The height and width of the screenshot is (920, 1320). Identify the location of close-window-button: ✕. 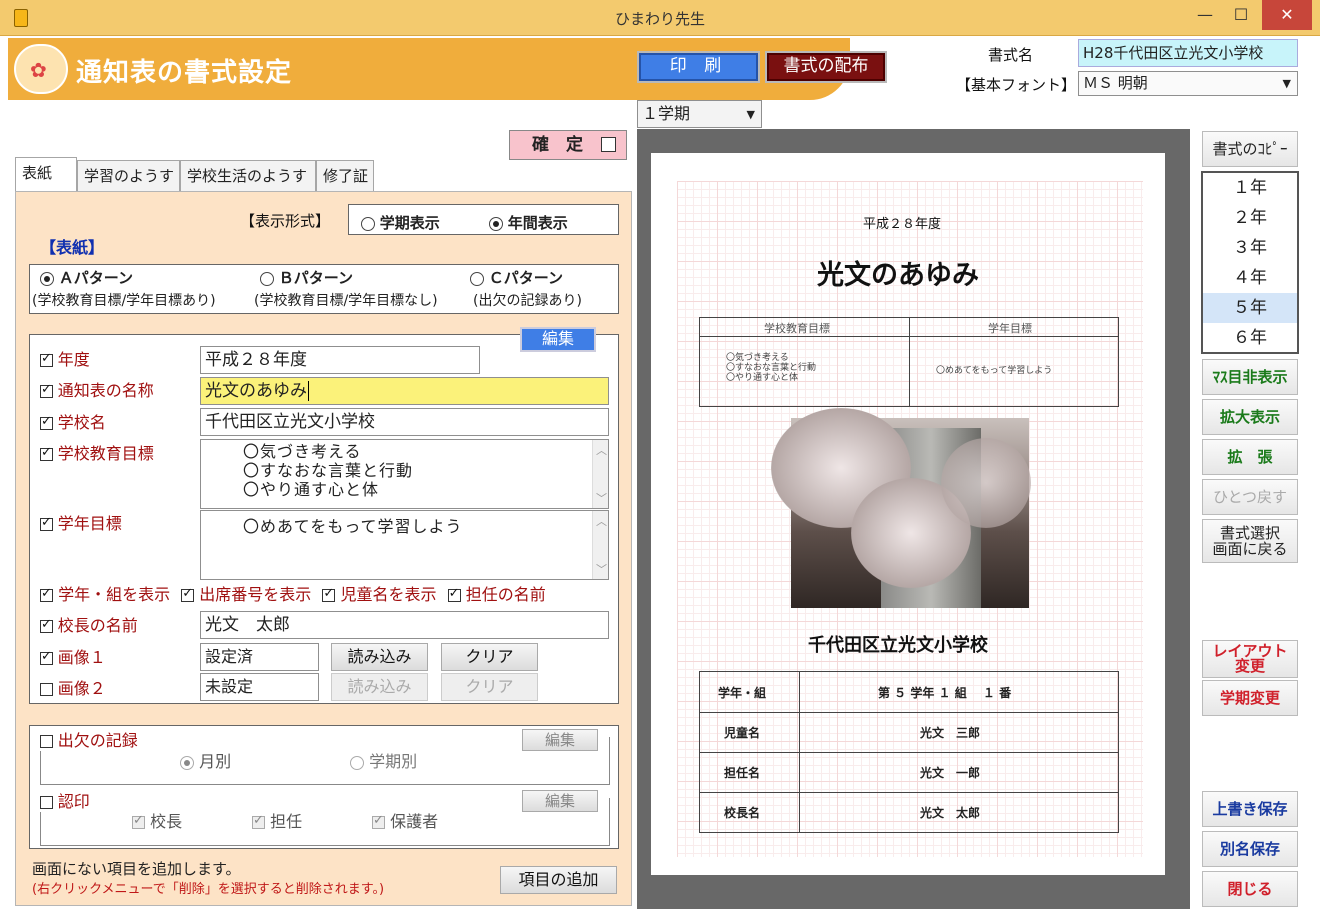
(1287, 15).